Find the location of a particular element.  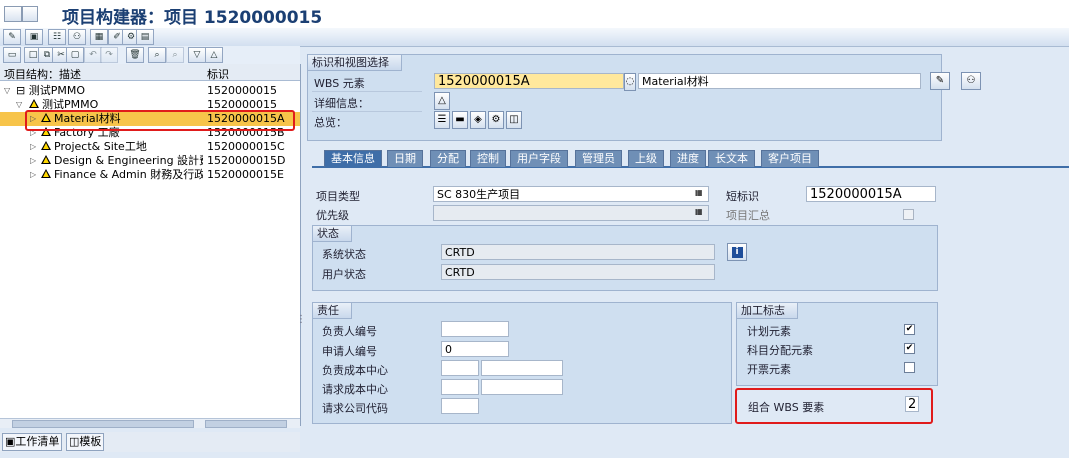

graphic-icon: ▦ is located at coordinates (99, 37).